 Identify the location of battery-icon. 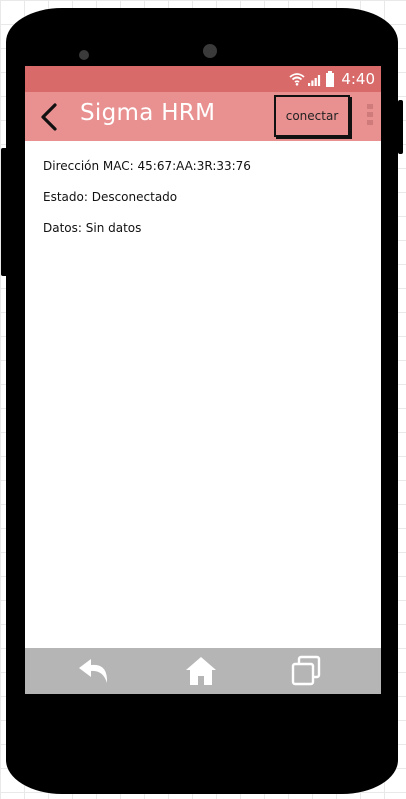
(330, 79).